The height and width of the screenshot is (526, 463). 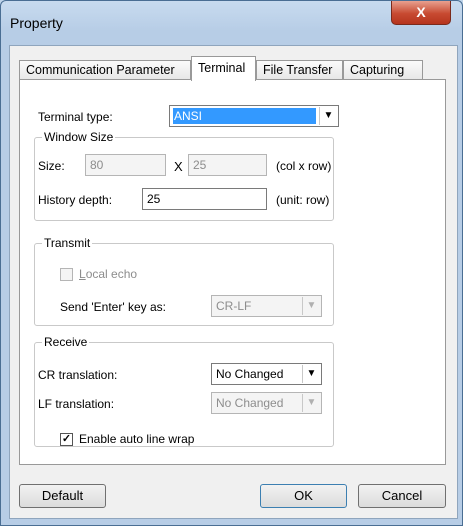 What do you see at coordinates (303, 496) in the screenshot?
I see `ok-button: OK` at bounding box center [303, 496].